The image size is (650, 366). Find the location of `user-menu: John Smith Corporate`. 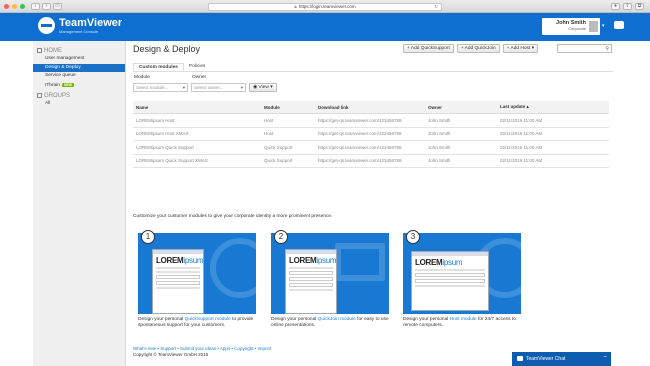

user-menu: John Smith Corporate is located at coordinates (571, 26).